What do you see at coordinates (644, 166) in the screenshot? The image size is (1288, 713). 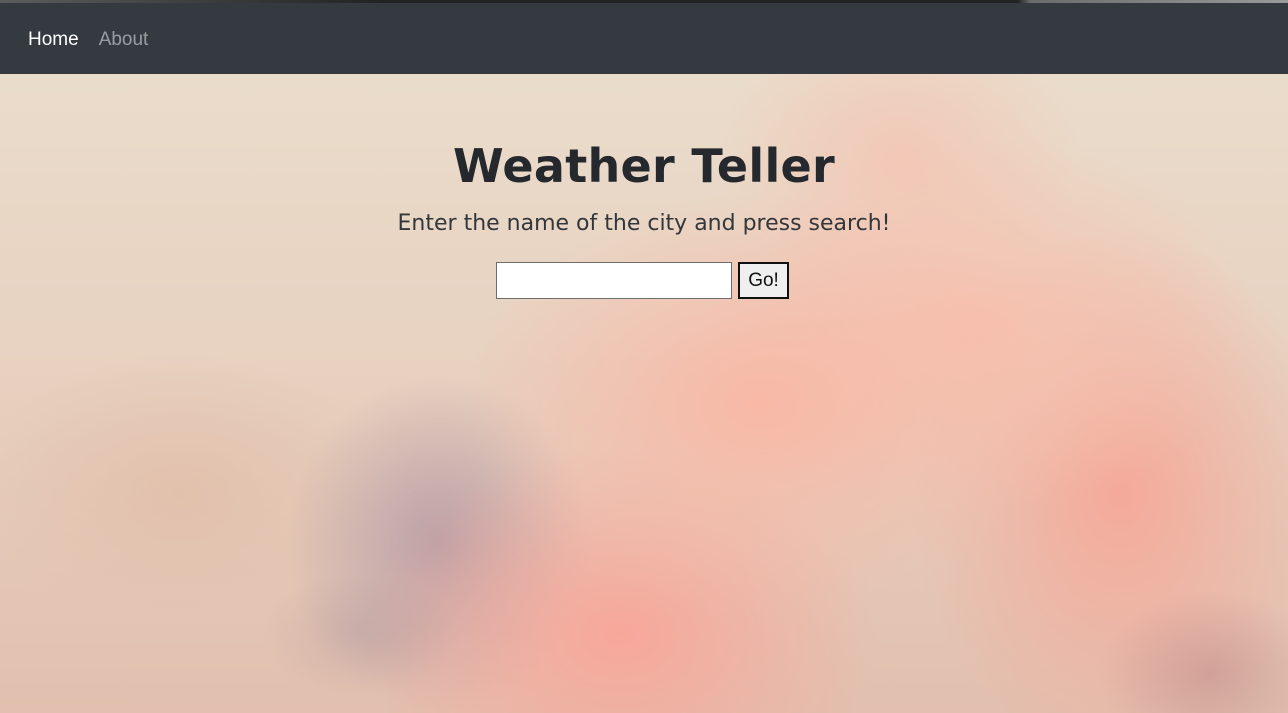 I see `page-title: Weather Teller` at bounding box center [644, 166].